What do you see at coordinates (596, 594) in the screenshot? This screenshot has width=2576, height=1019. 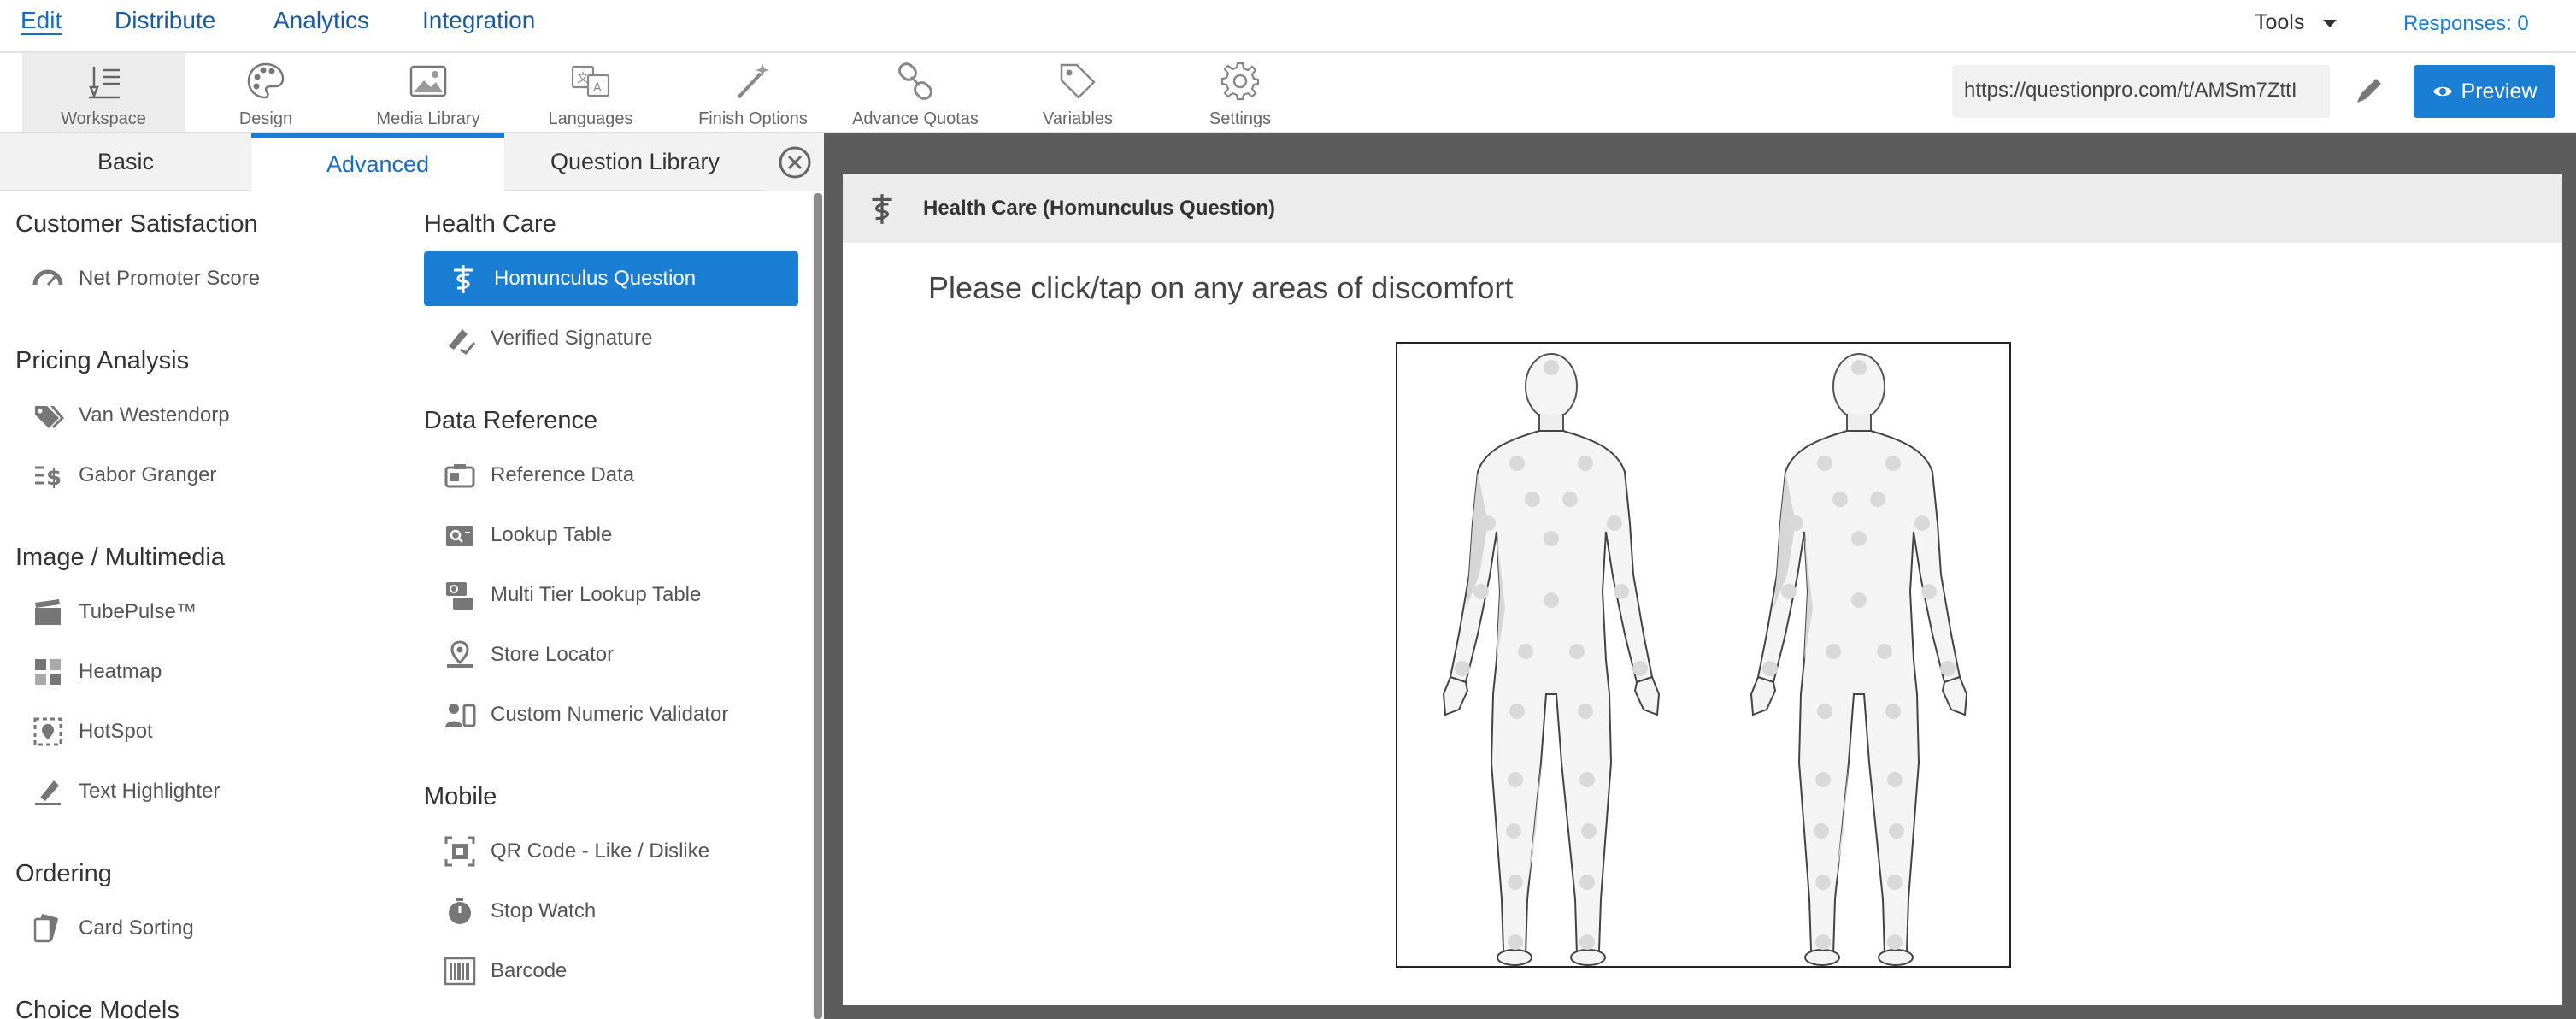 I see `item-label: Multi Tier Lookup Table` at bounding box center [596, 594].